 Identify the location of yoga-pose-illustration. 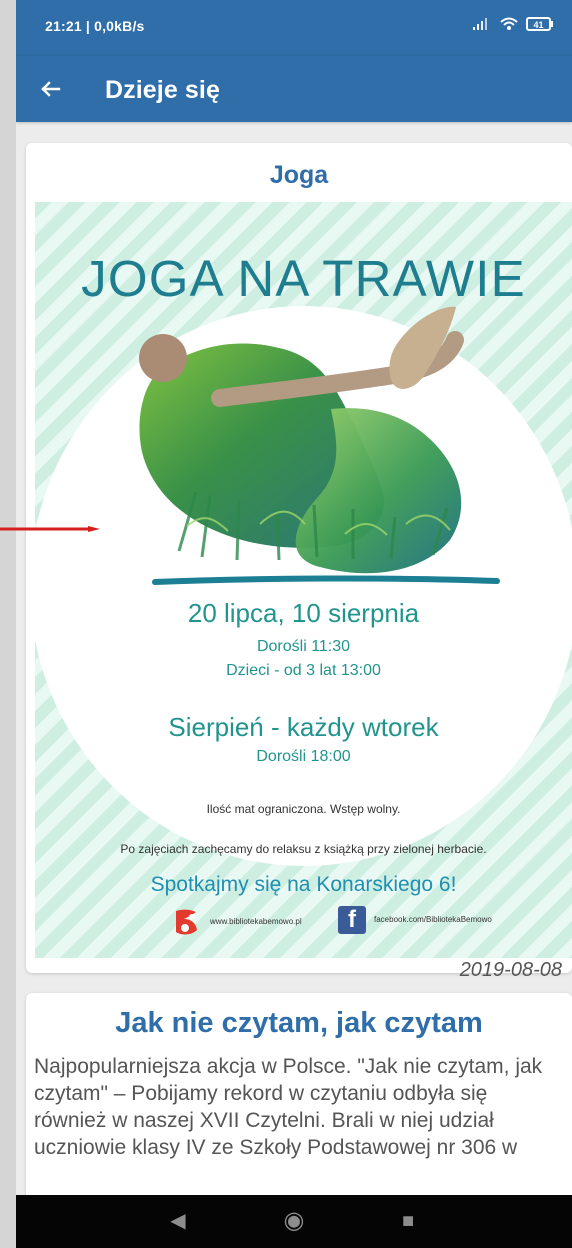
(319, 445).